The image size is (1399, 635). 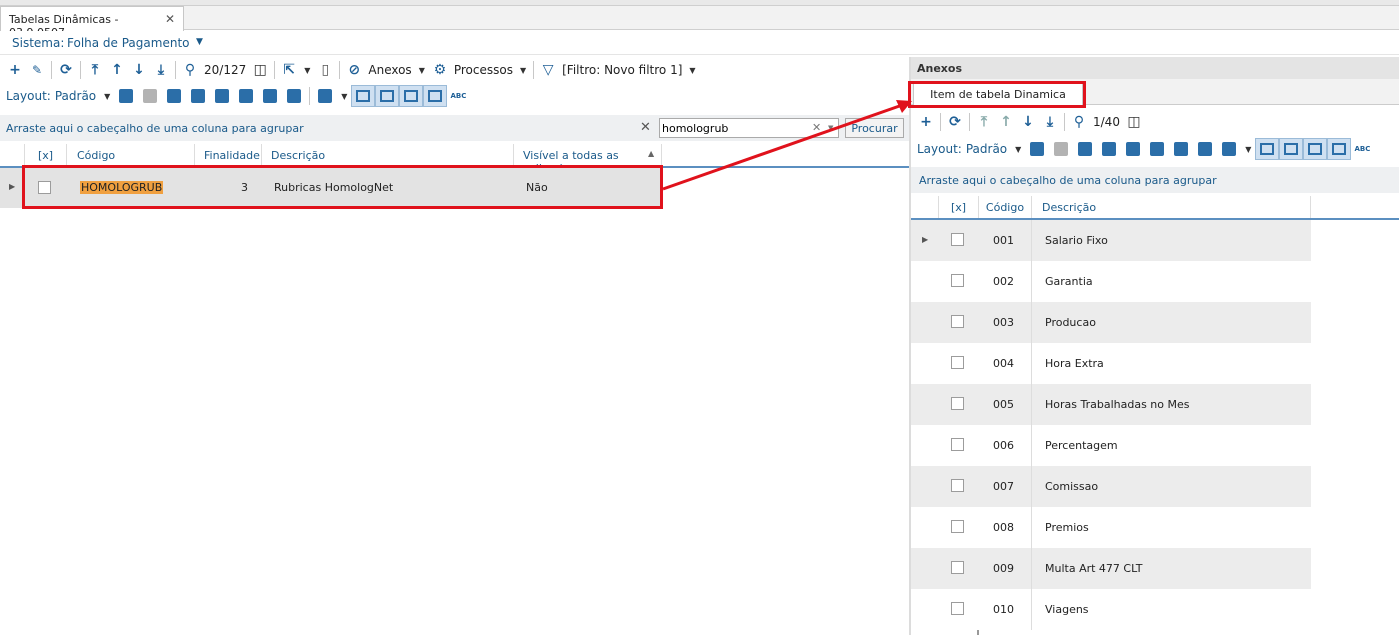 I want to click on annotation-arrow, so click(x=787, y=145).